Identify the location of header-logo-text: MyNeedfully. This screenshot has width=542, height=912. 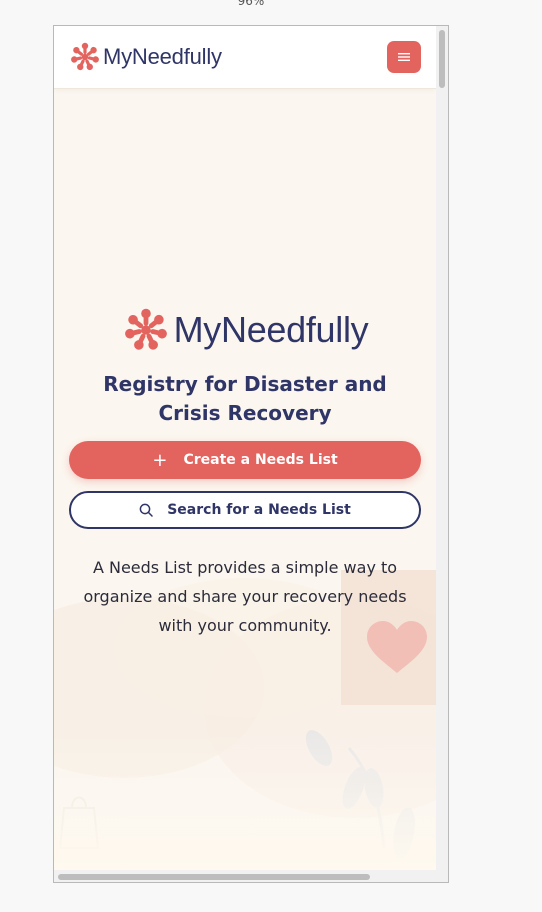
(162, 56).